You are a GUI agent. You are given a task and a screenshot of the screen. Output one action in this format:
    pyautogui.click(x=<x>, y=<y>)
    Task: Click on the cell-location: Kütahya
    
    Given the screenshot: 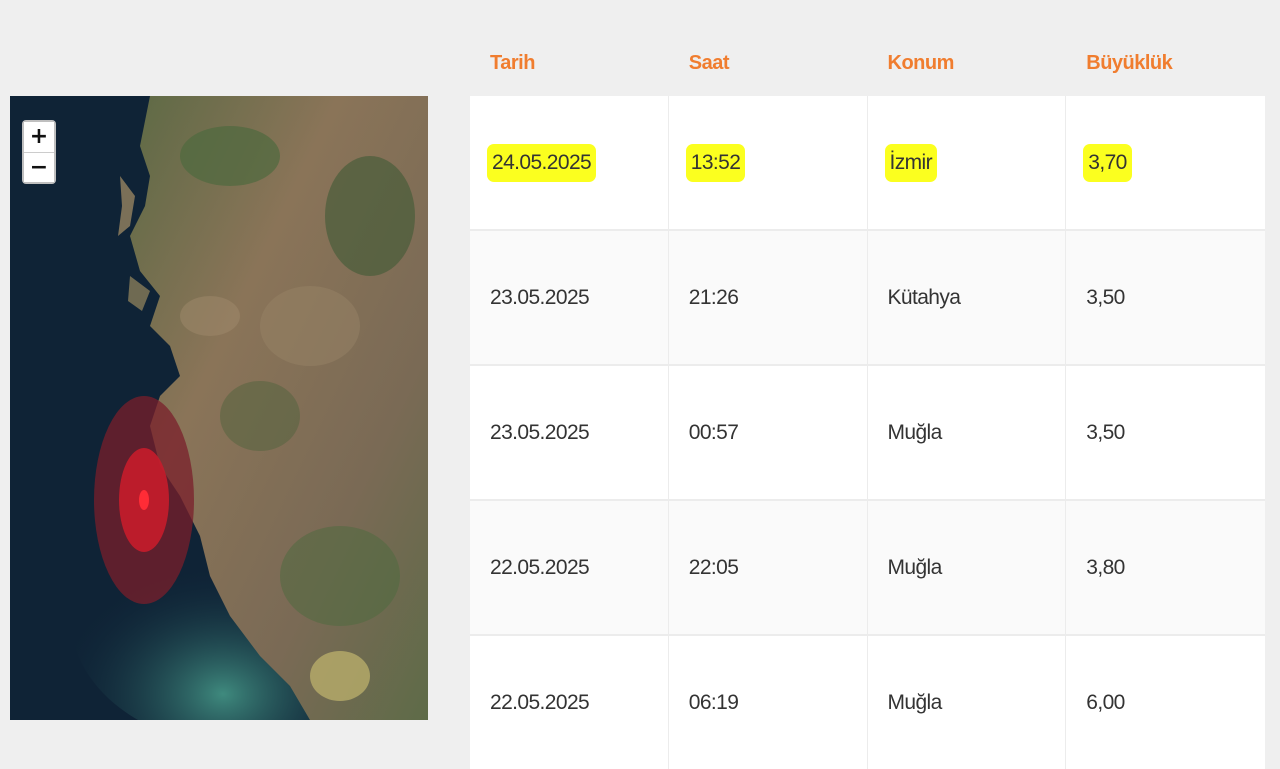 What is the action you would take?
    pyautogui.click(x=967, y=297)
    